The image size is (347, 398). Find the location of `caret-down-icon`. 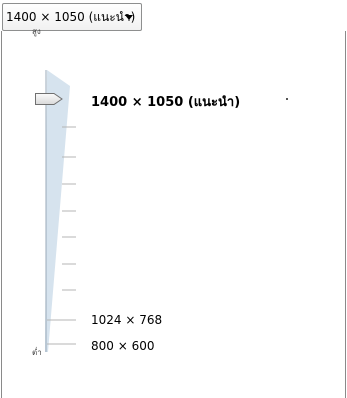

caret-down-icon is located at coordinates (129, 17).